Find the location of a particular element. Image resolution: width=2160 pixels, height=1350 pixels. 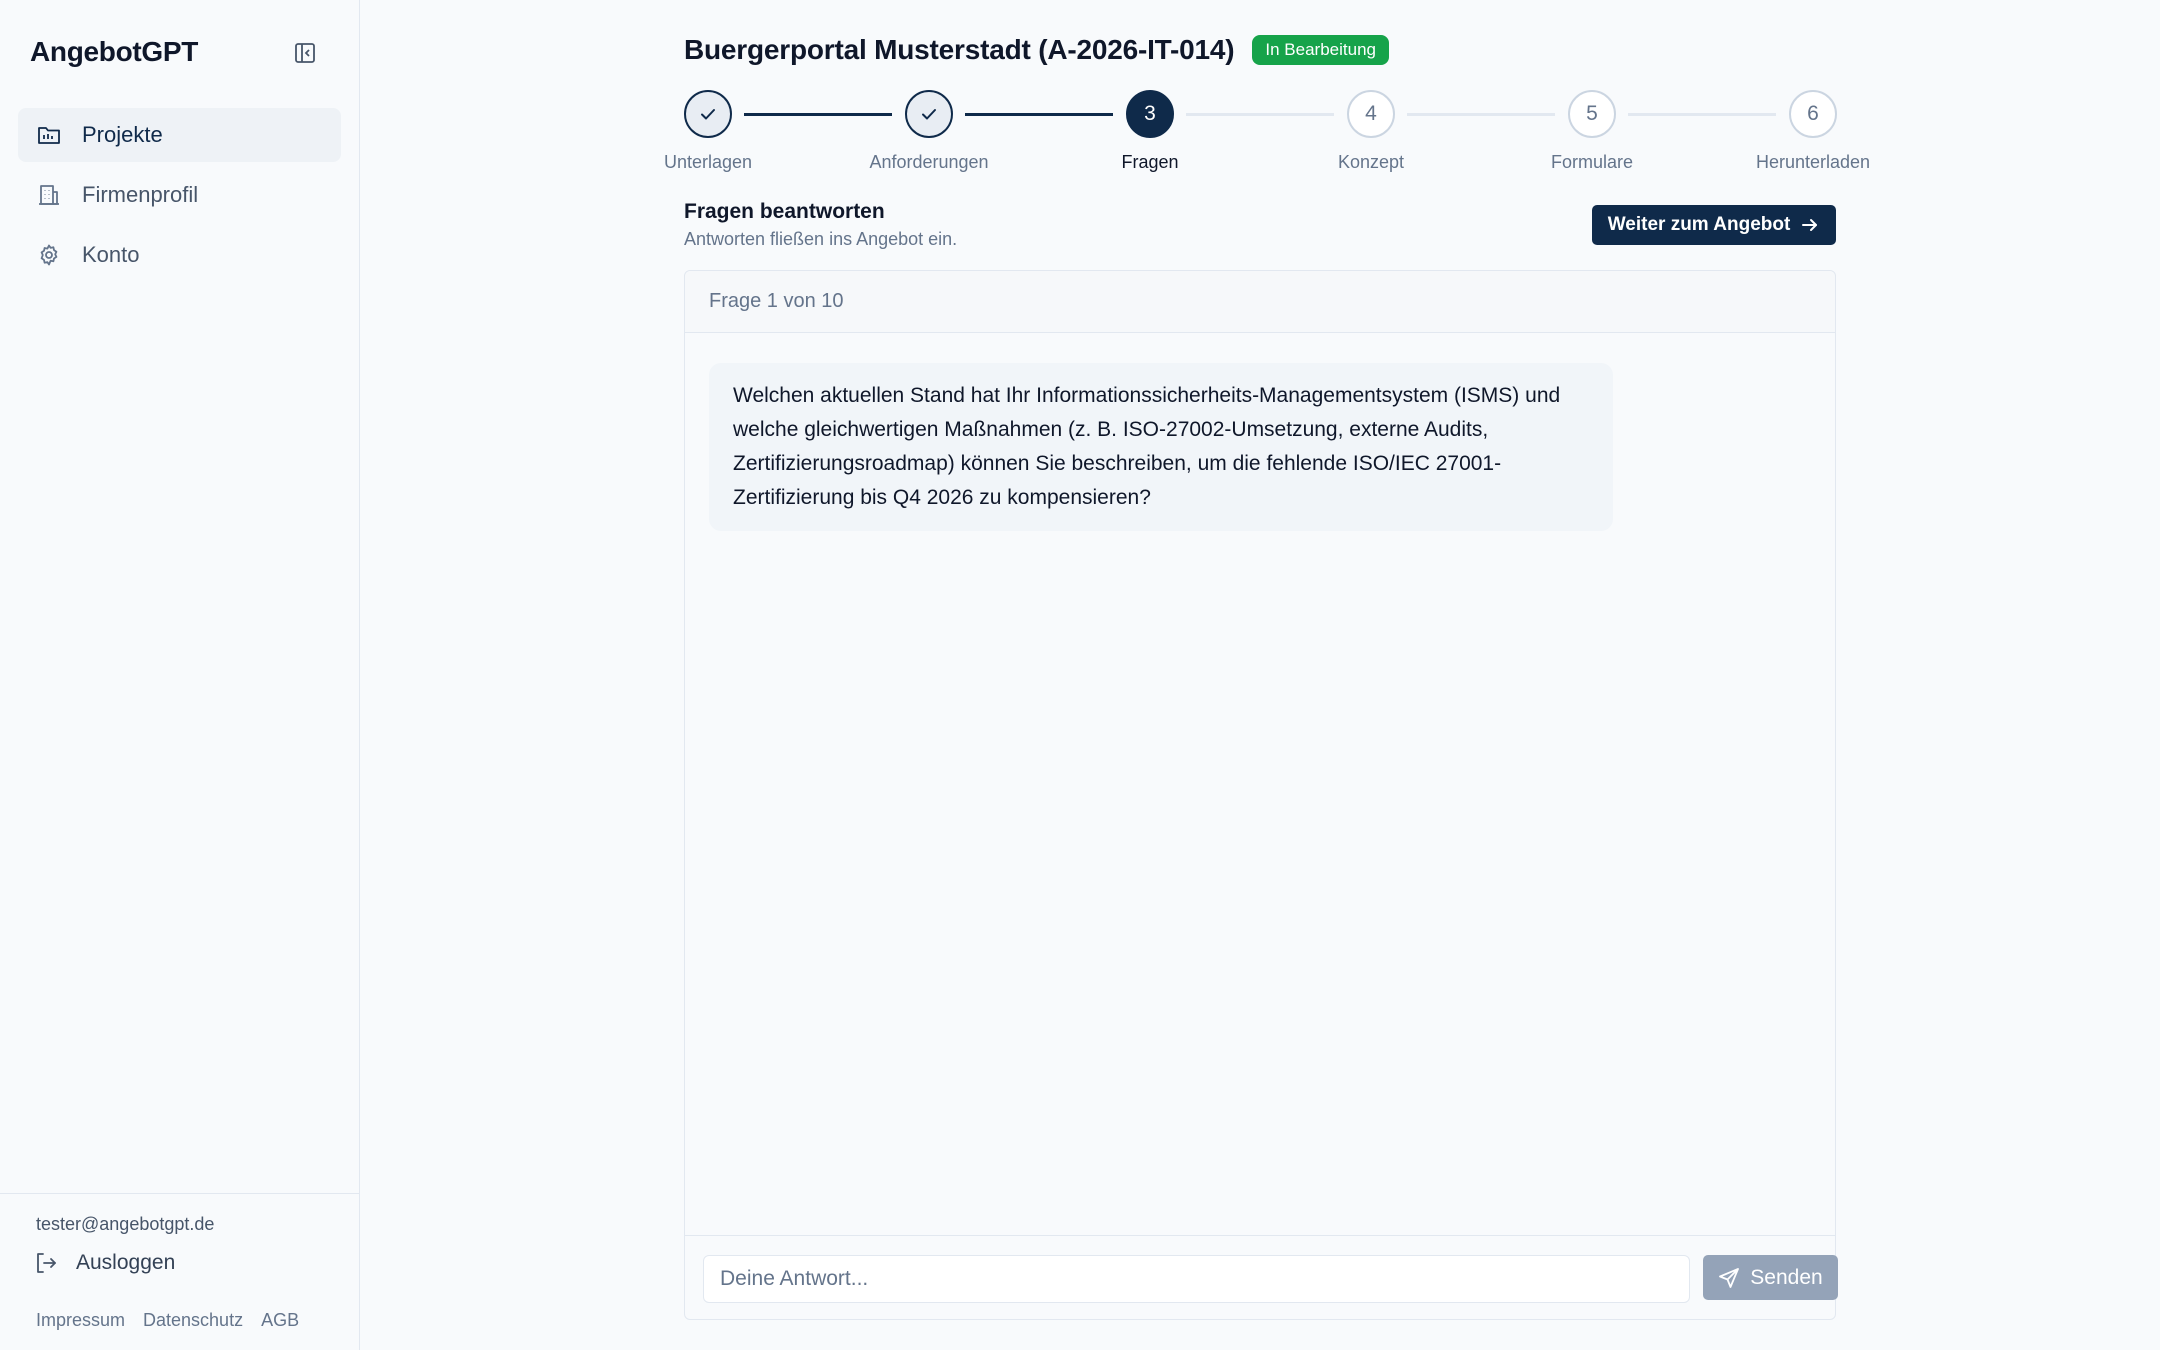

step-label: Unterlagen is located at coordinates (708, 162).